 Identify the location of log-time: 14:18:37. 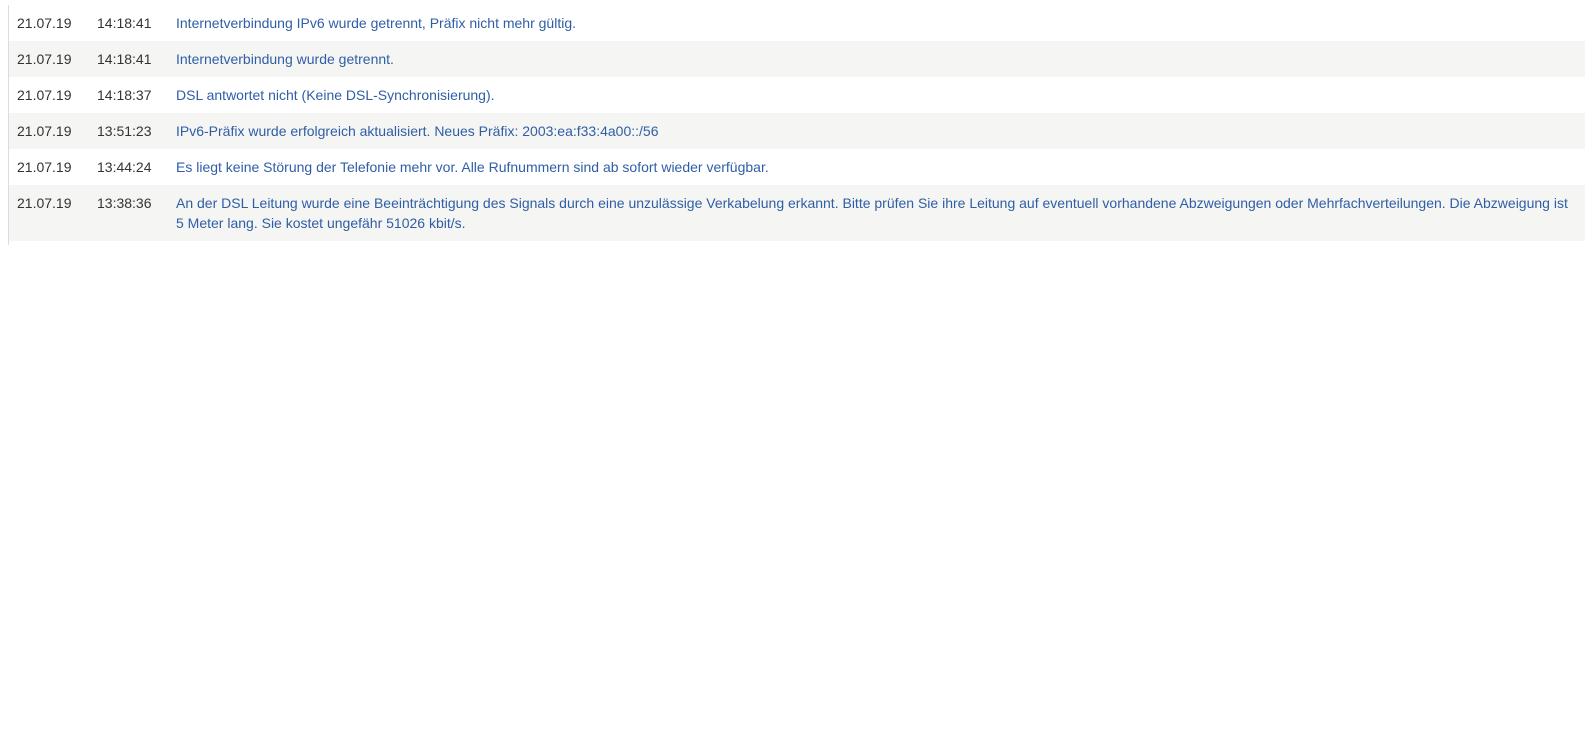
(124, 95).